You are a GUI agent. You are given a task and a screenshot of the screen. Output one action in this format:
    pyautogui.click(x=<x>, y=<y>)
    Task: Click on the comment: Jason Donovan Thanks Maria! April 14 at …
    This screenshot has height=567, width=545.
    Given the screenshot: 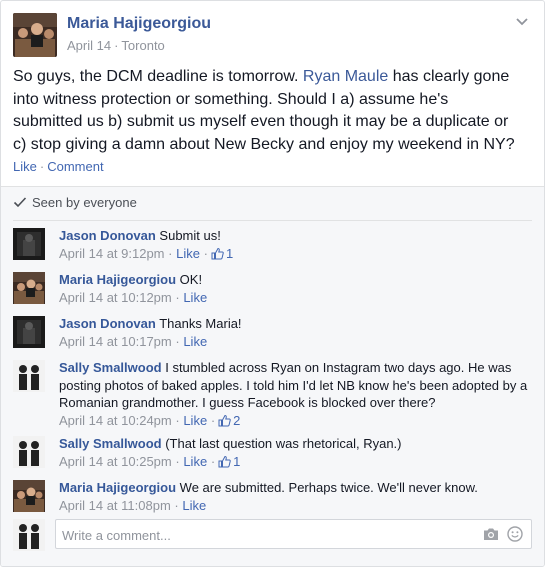 What is the action you would take?
    pyautogui.click(x=272, y=336)
    